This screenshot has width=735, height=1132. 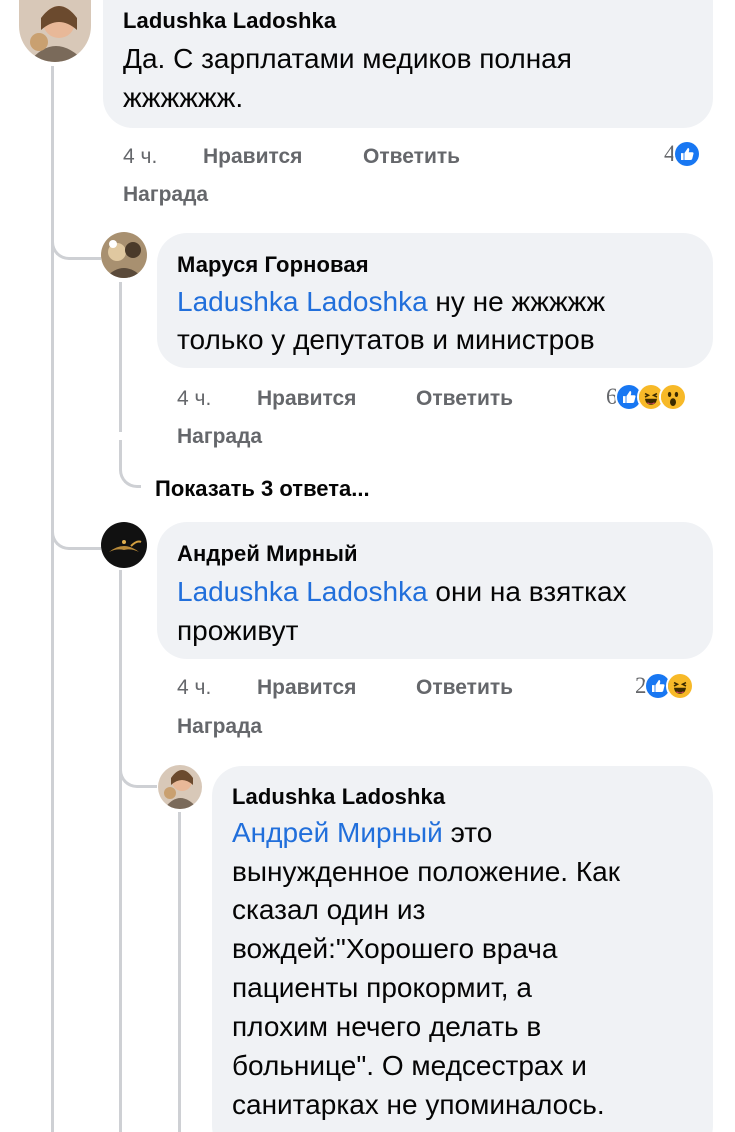 I want to click on like-icon, so click(x=686, y=154).